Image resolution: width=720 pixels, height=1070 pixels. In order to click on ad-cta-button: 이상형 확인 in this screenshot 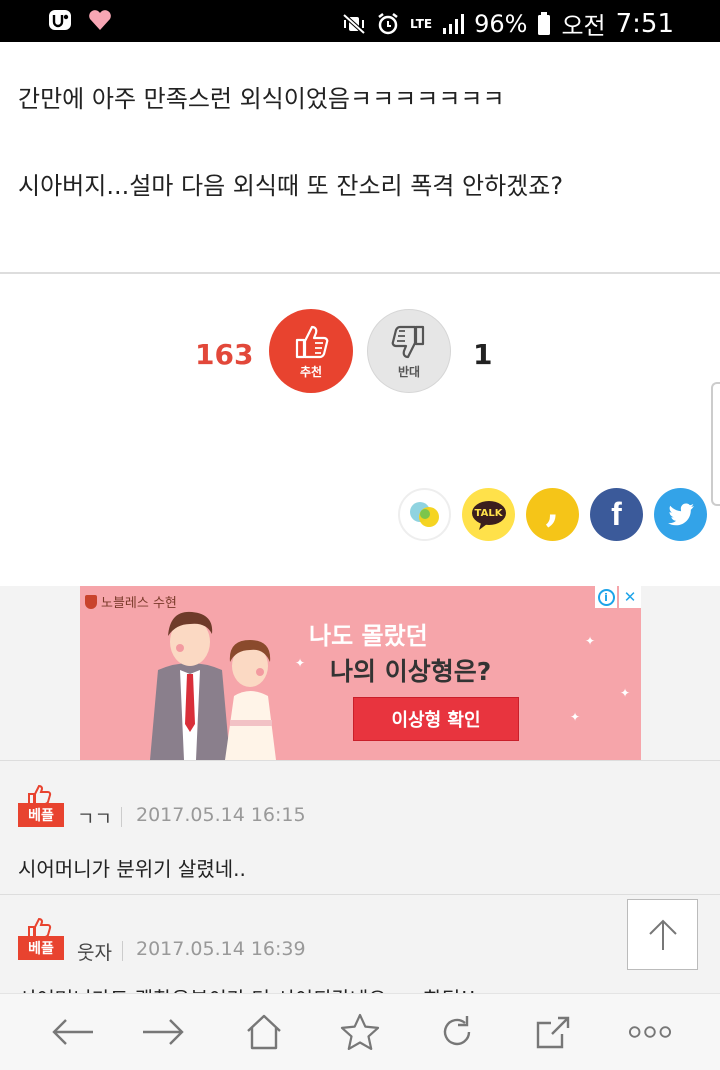, I will do `click(436, 719)`.